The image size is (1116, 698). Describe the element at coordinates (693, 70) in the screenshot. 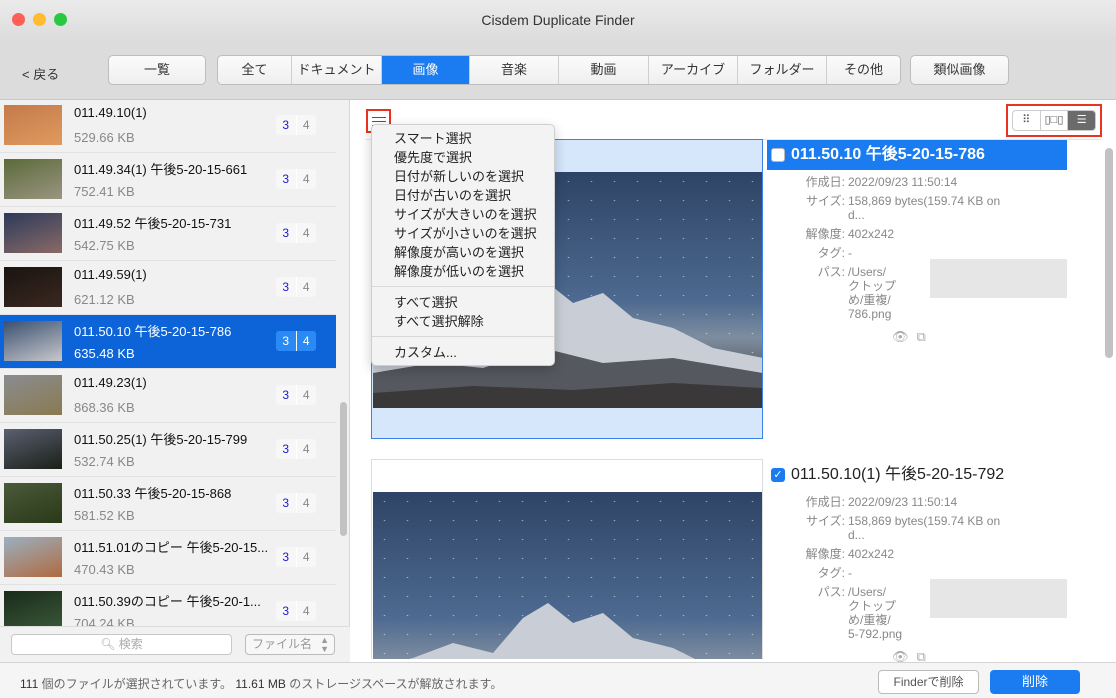

I see `tab-5: アーカイブ` at that location.